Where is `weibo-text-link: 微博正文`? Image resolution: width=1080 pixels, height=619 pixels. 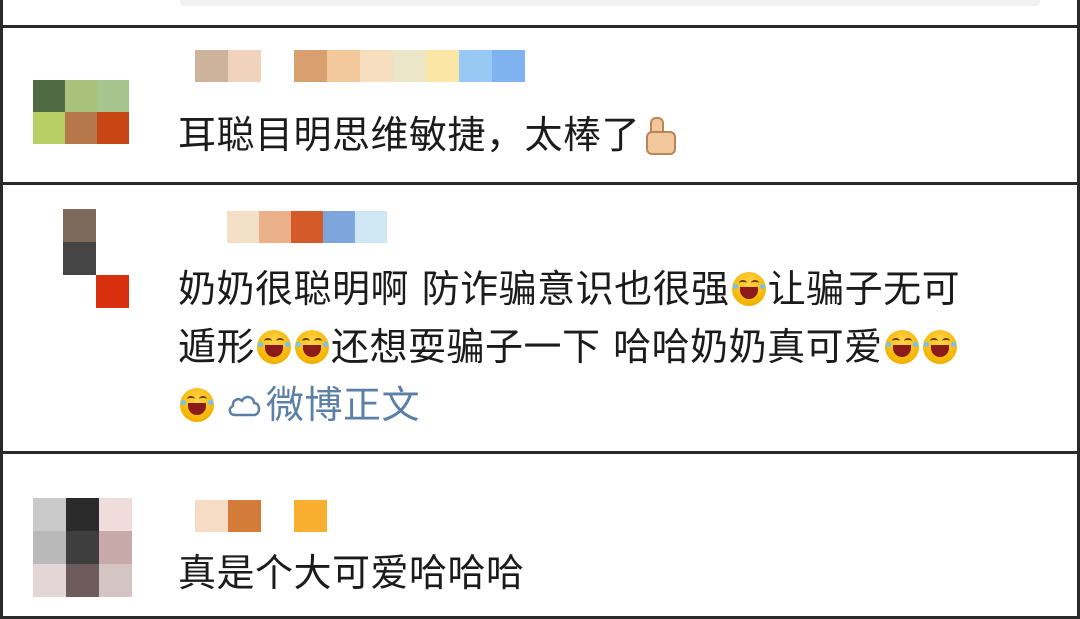
weibo-text-link: 微博正文 is located at coordinates (323, 405).